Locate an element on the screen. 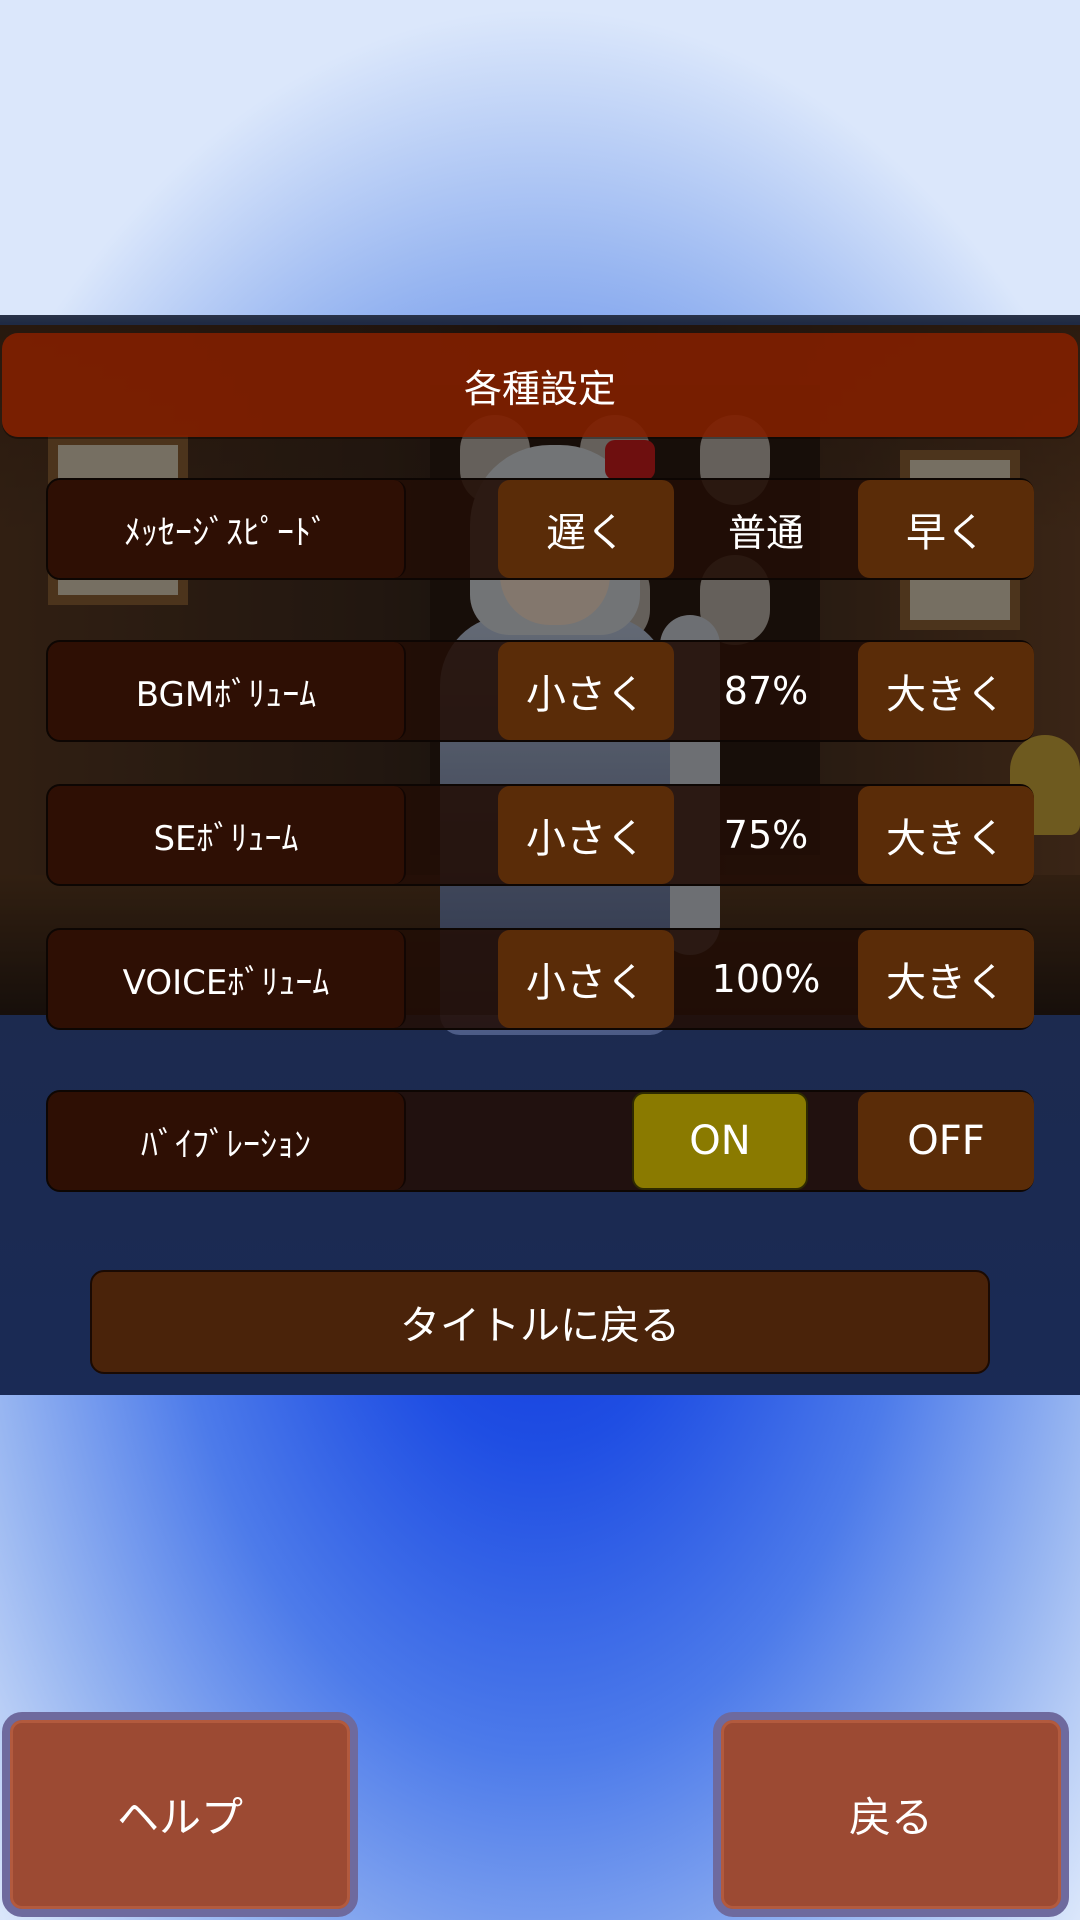 This screenshot has height=1920, width=1080. voice-volume-row: VOICEﾎﾞﾘｭｰﾑ 小さく 100% 大きく is located at coordinates (540, 979).